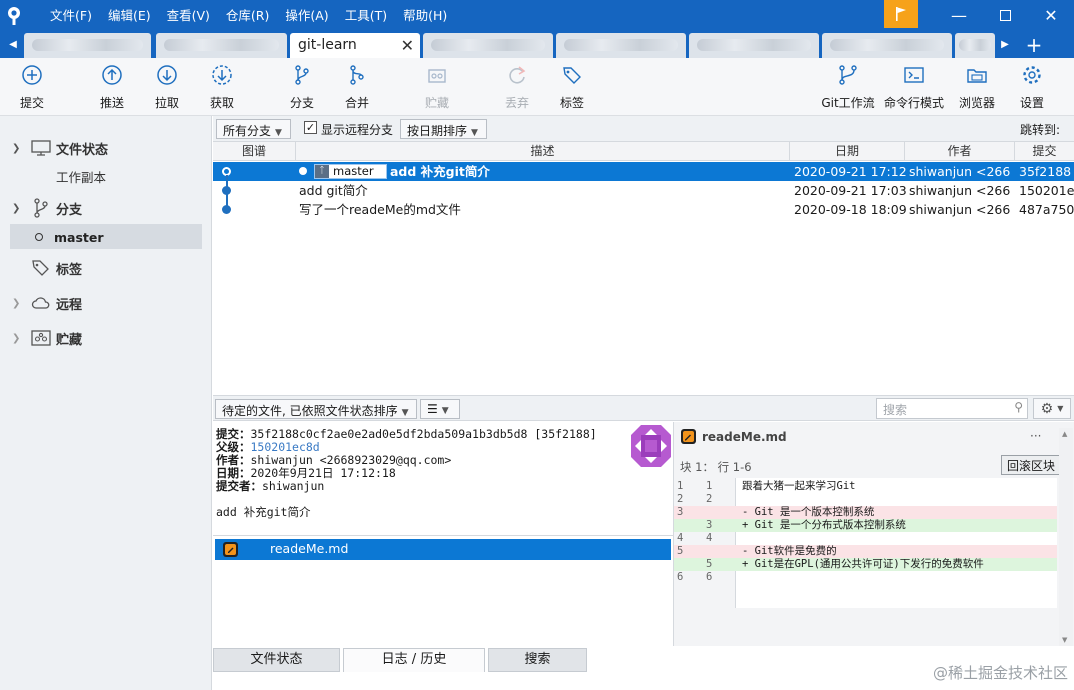 The image size is (1074, 690). What do you see at coordinates (188, 15) in the screenshot?
I see `menu-view: 查看(V)` at bounding box center [188, 15].